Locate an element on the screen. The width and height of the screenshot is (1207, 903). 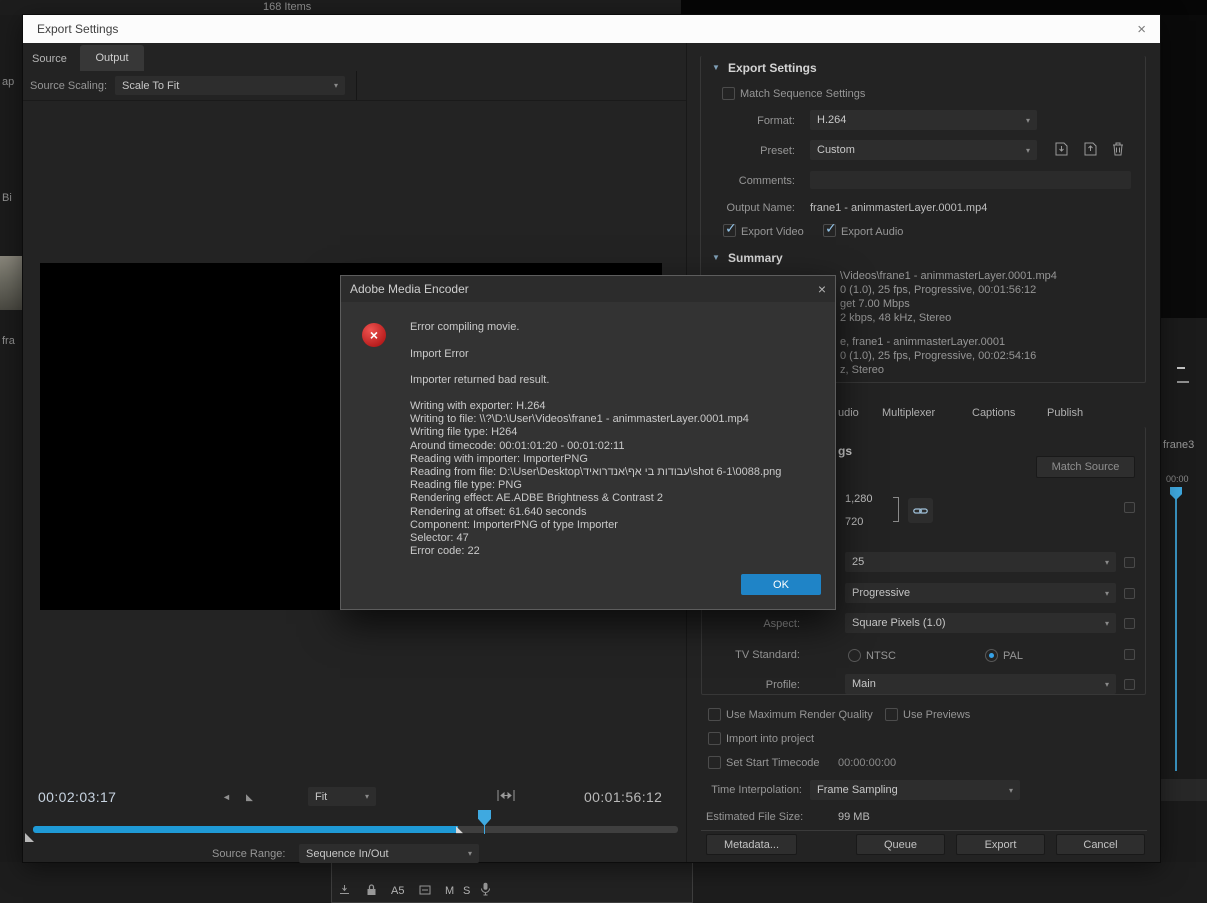
field-order-value: Progressive is located at coordinates (881, 593).